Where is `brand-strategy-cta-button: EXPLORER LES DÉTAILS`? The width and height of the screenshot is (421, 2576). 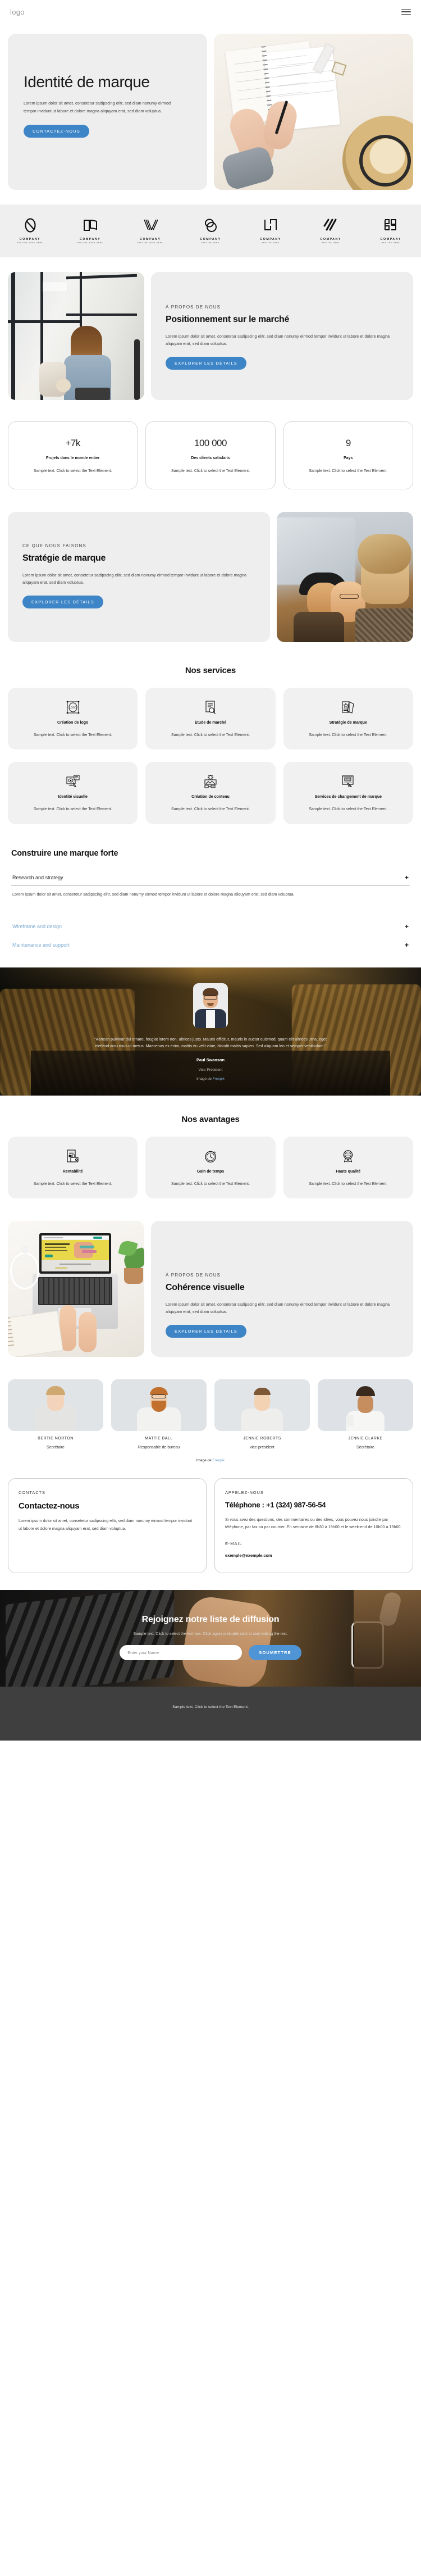
brand-strategy-cta-button: EXPLORER LES DÉTAILS is located at coordinates (62, 602).